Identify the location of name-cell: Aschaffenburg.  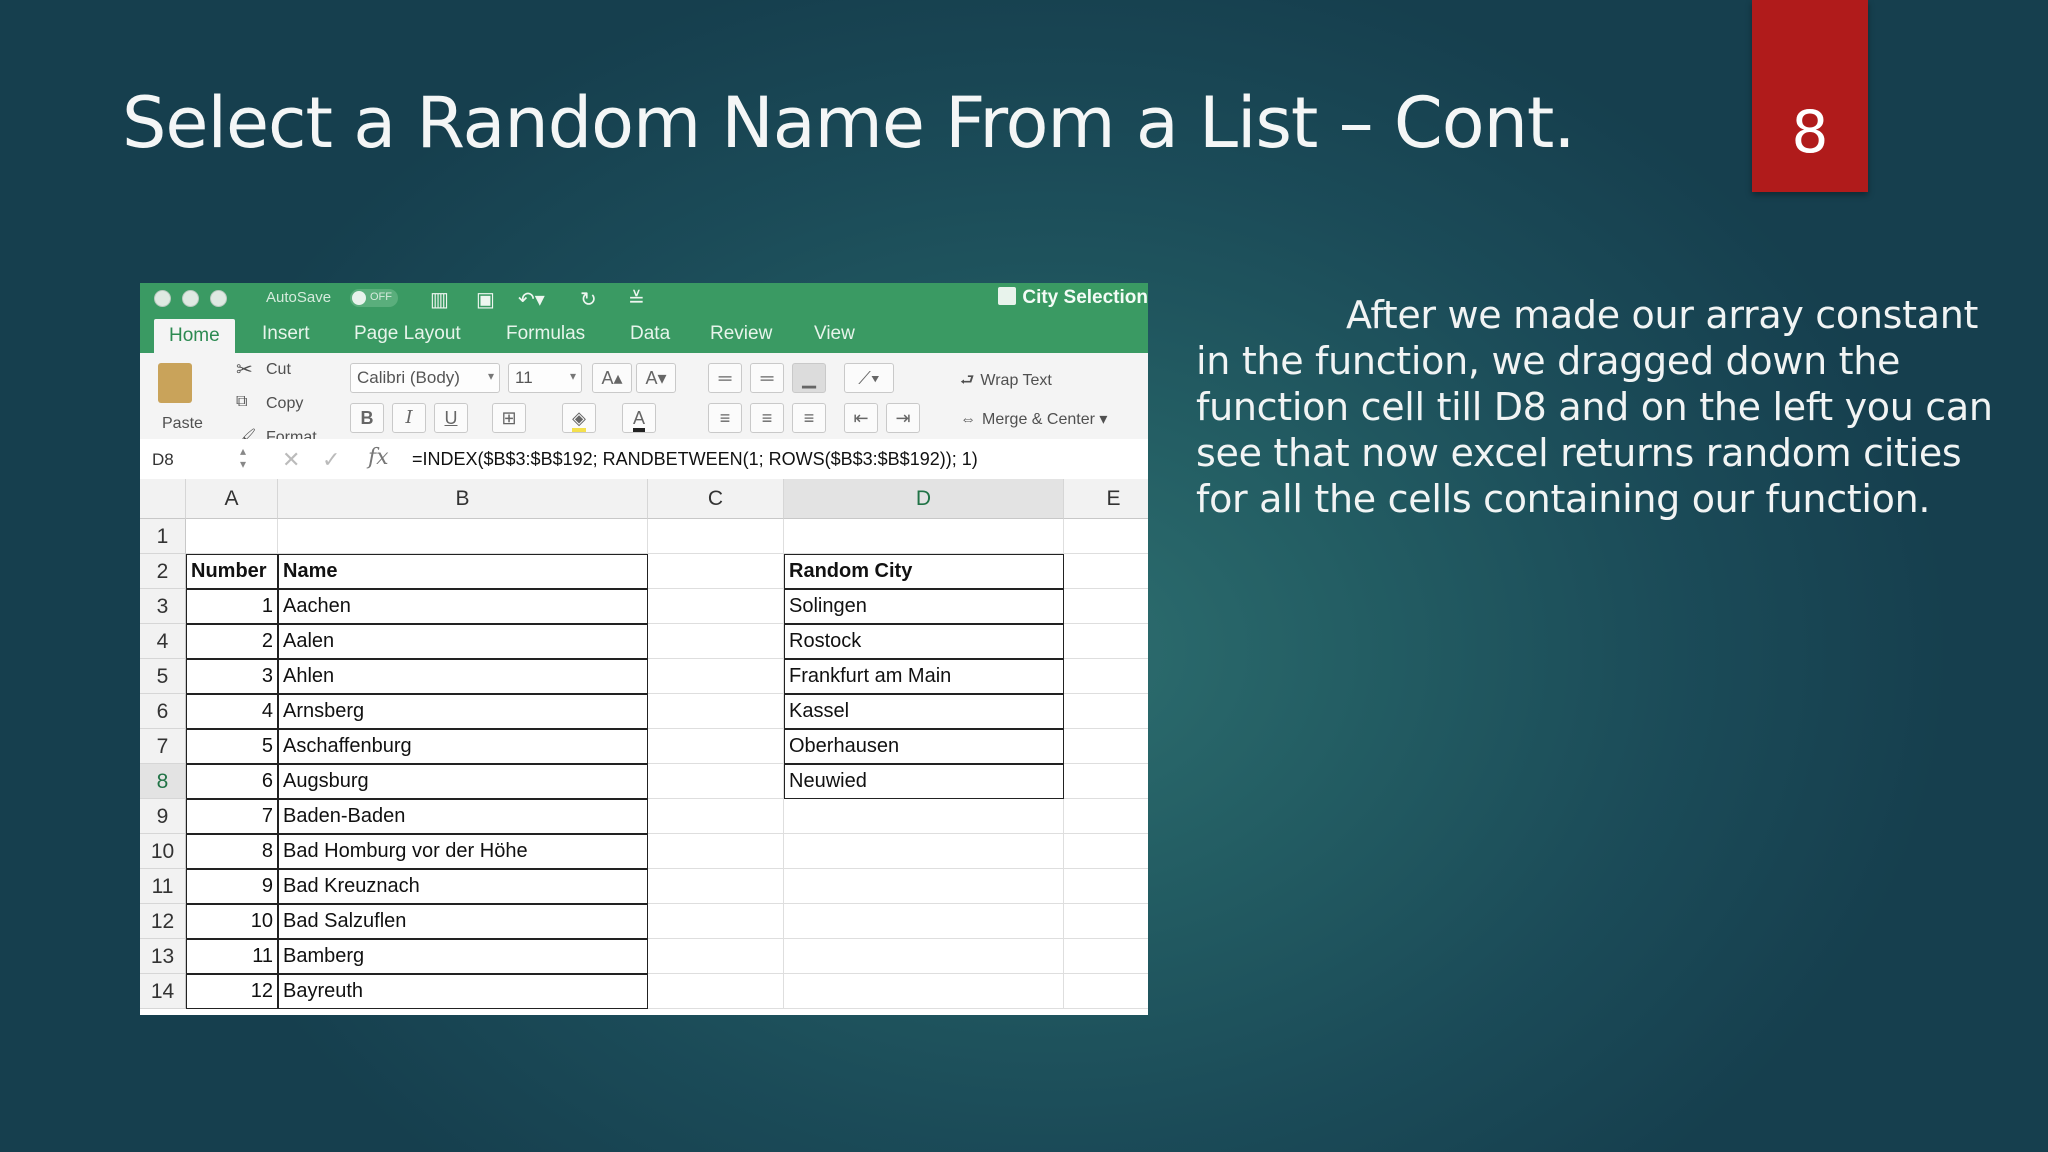
(463, 746).